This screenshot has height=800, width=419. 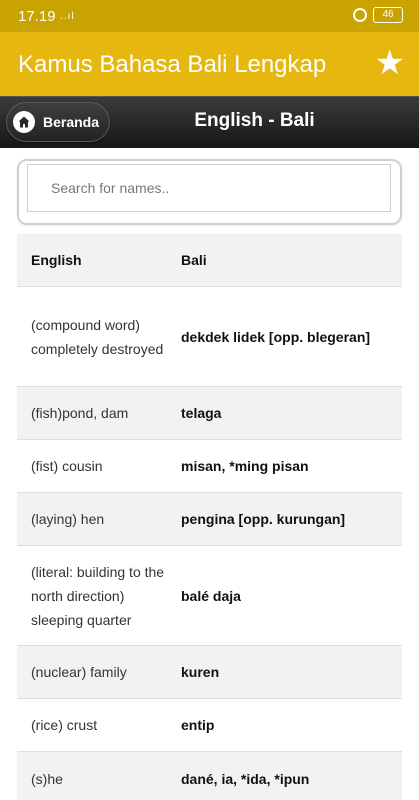 I want to click on cell-english: (nuclear) family, so click(x=79, y=672).